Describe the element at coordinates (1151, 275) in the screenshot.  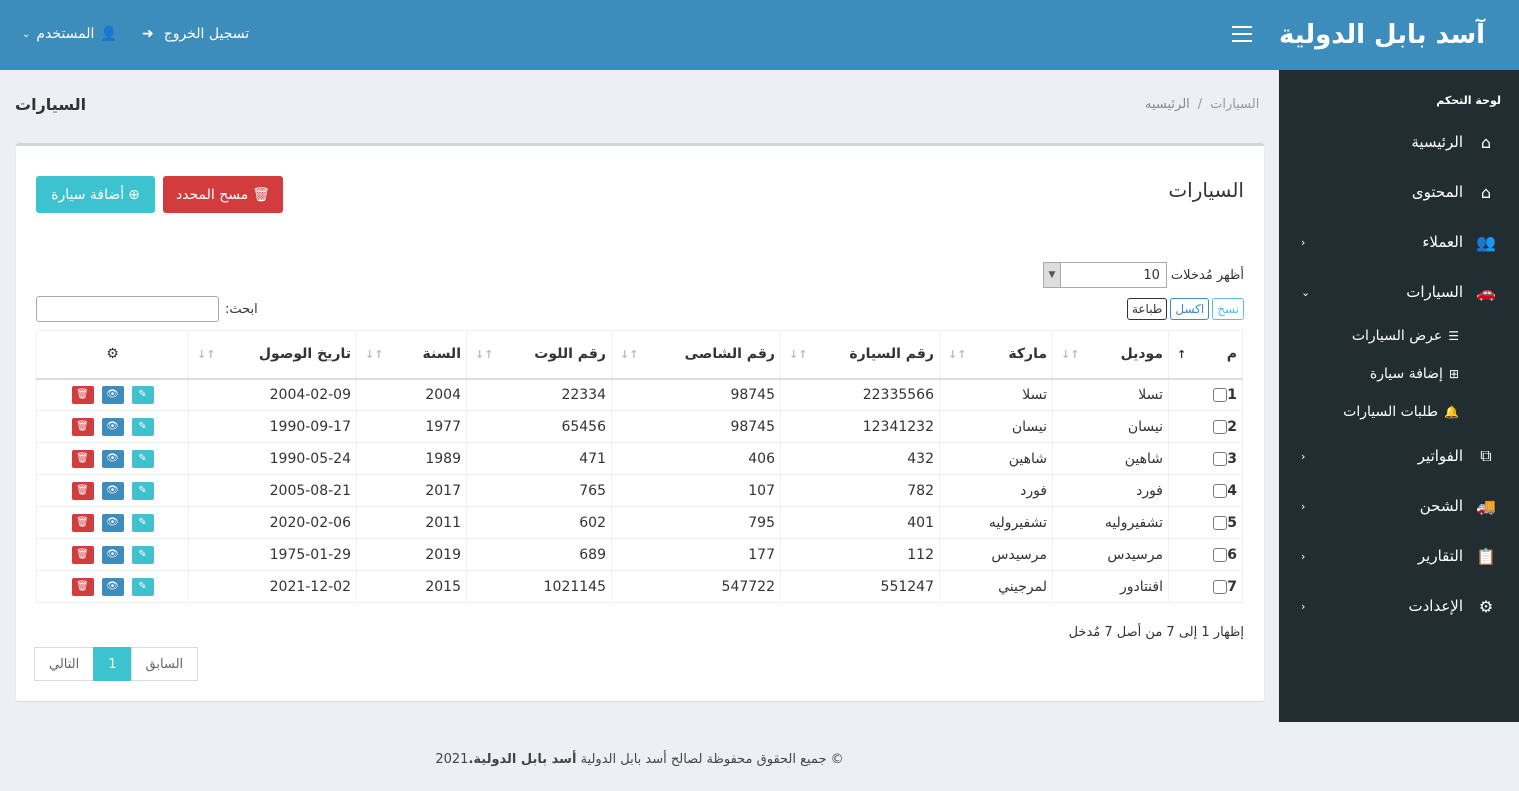
I see `page-length-value: 10` at that location.